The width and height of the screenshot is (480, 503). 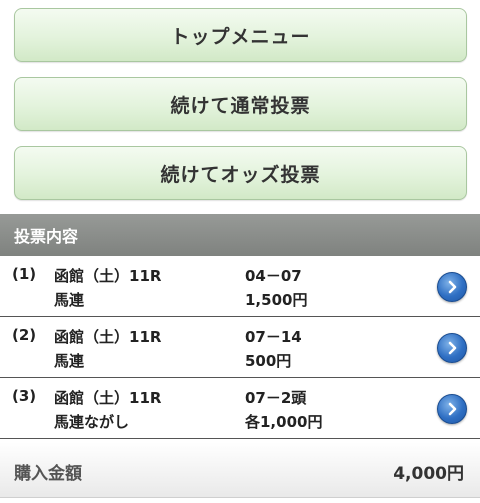 What do you see at coordinates (284, 422) in the screenshot?
I see `bet-amount: 各1,000円` at bounding box center [284, 422].